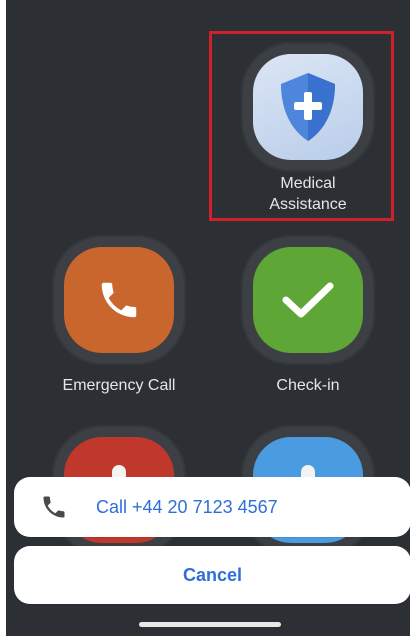  Describe the element at coordinates (119, 385) in the screenshot. I see `emergency-call-label: Emergency Call` at that location.